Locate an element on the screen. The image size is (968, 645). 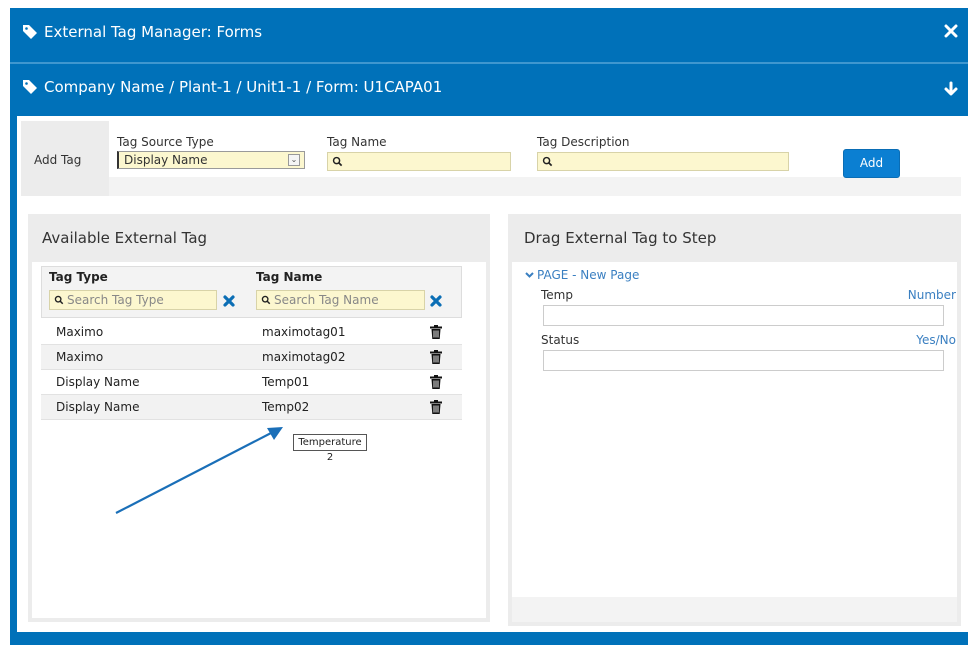
add-tag-strip is located at coordinates (535, 186).